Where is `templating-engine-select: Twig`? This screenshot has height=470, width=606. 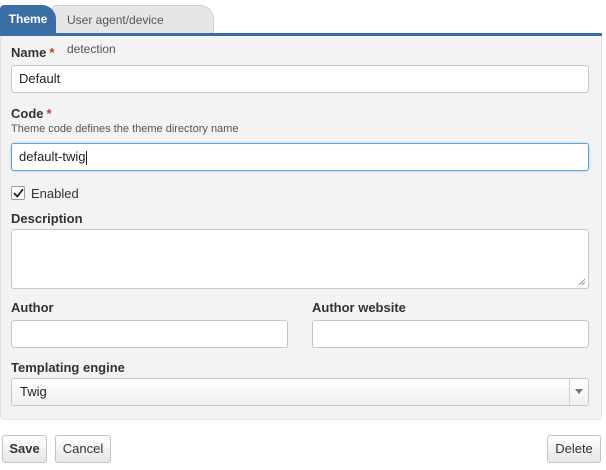
templating-engine-select: Twig is located at coordinates (300, 392).